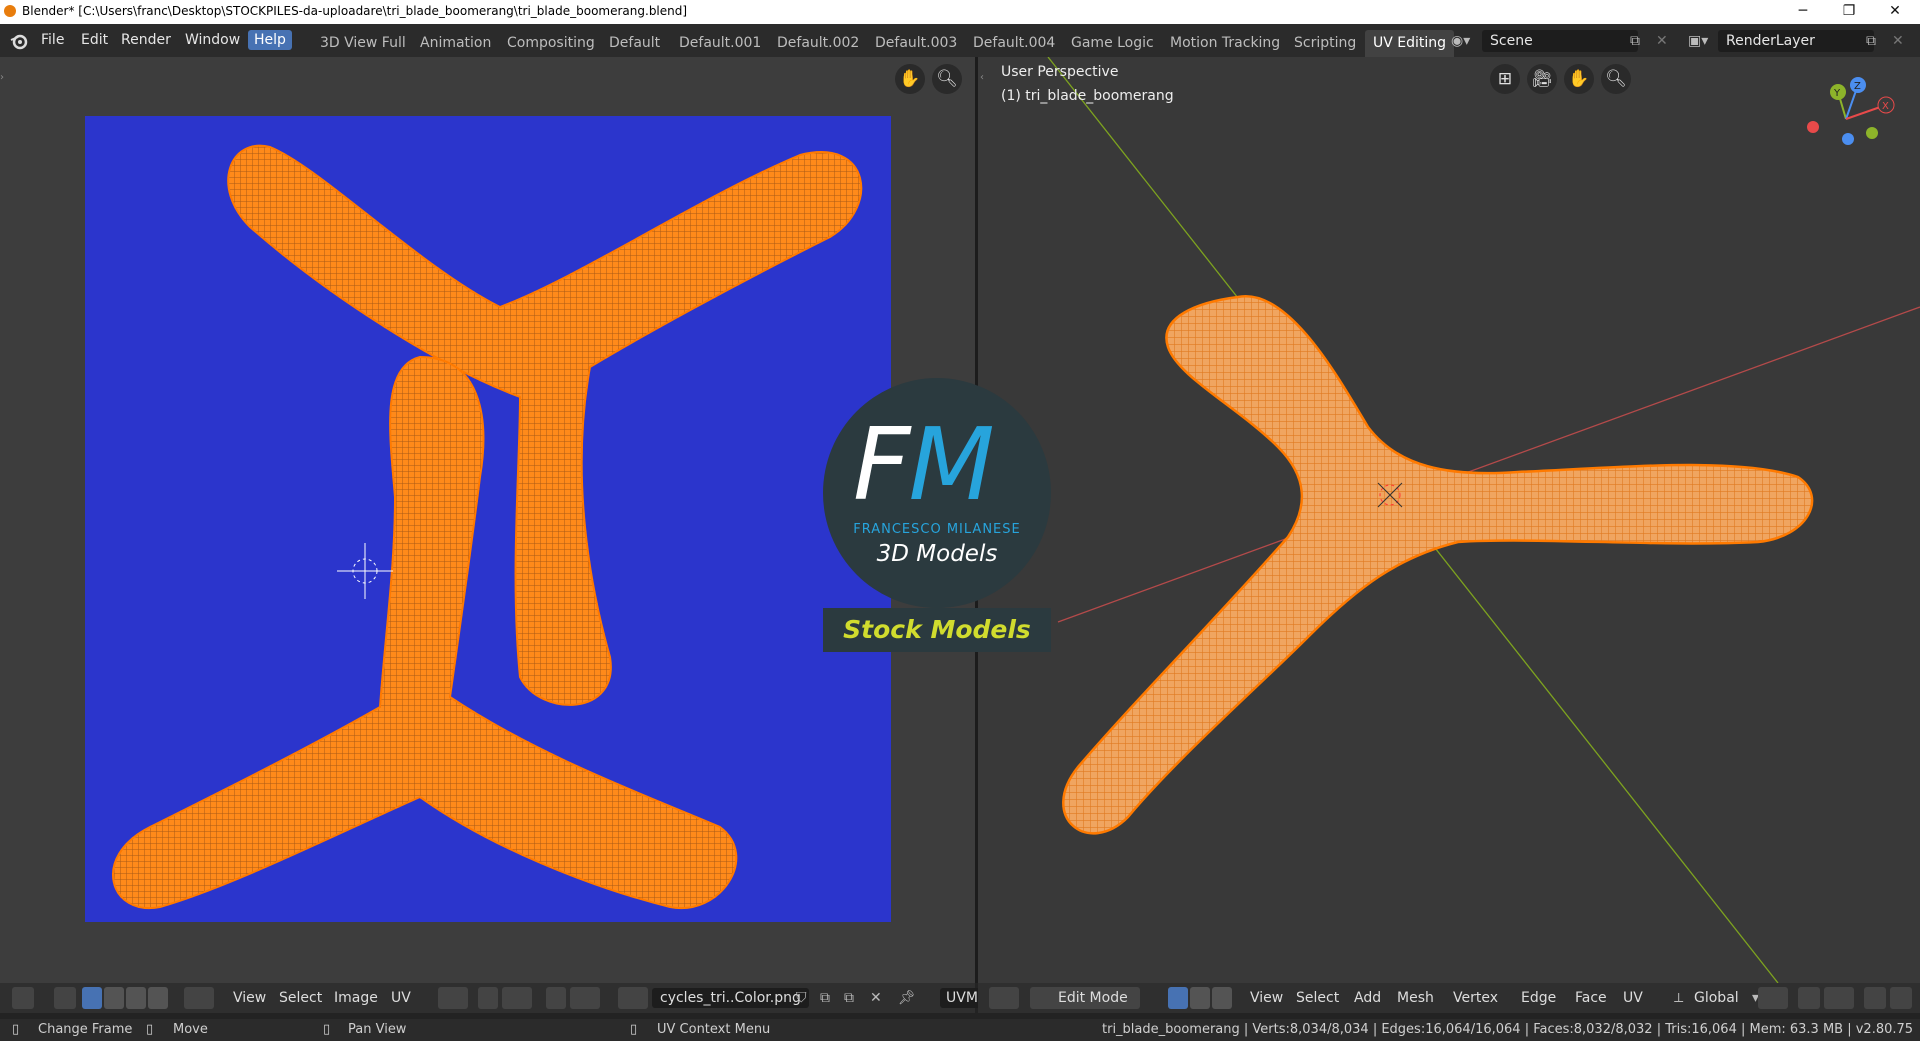 The height and width of the screenshot is (1041, 1920). What do you see at coordinates (1410, 43) in the screenshot?
I see `tab-uv-editing: UV Editing` at bounding box center [1410, 43].